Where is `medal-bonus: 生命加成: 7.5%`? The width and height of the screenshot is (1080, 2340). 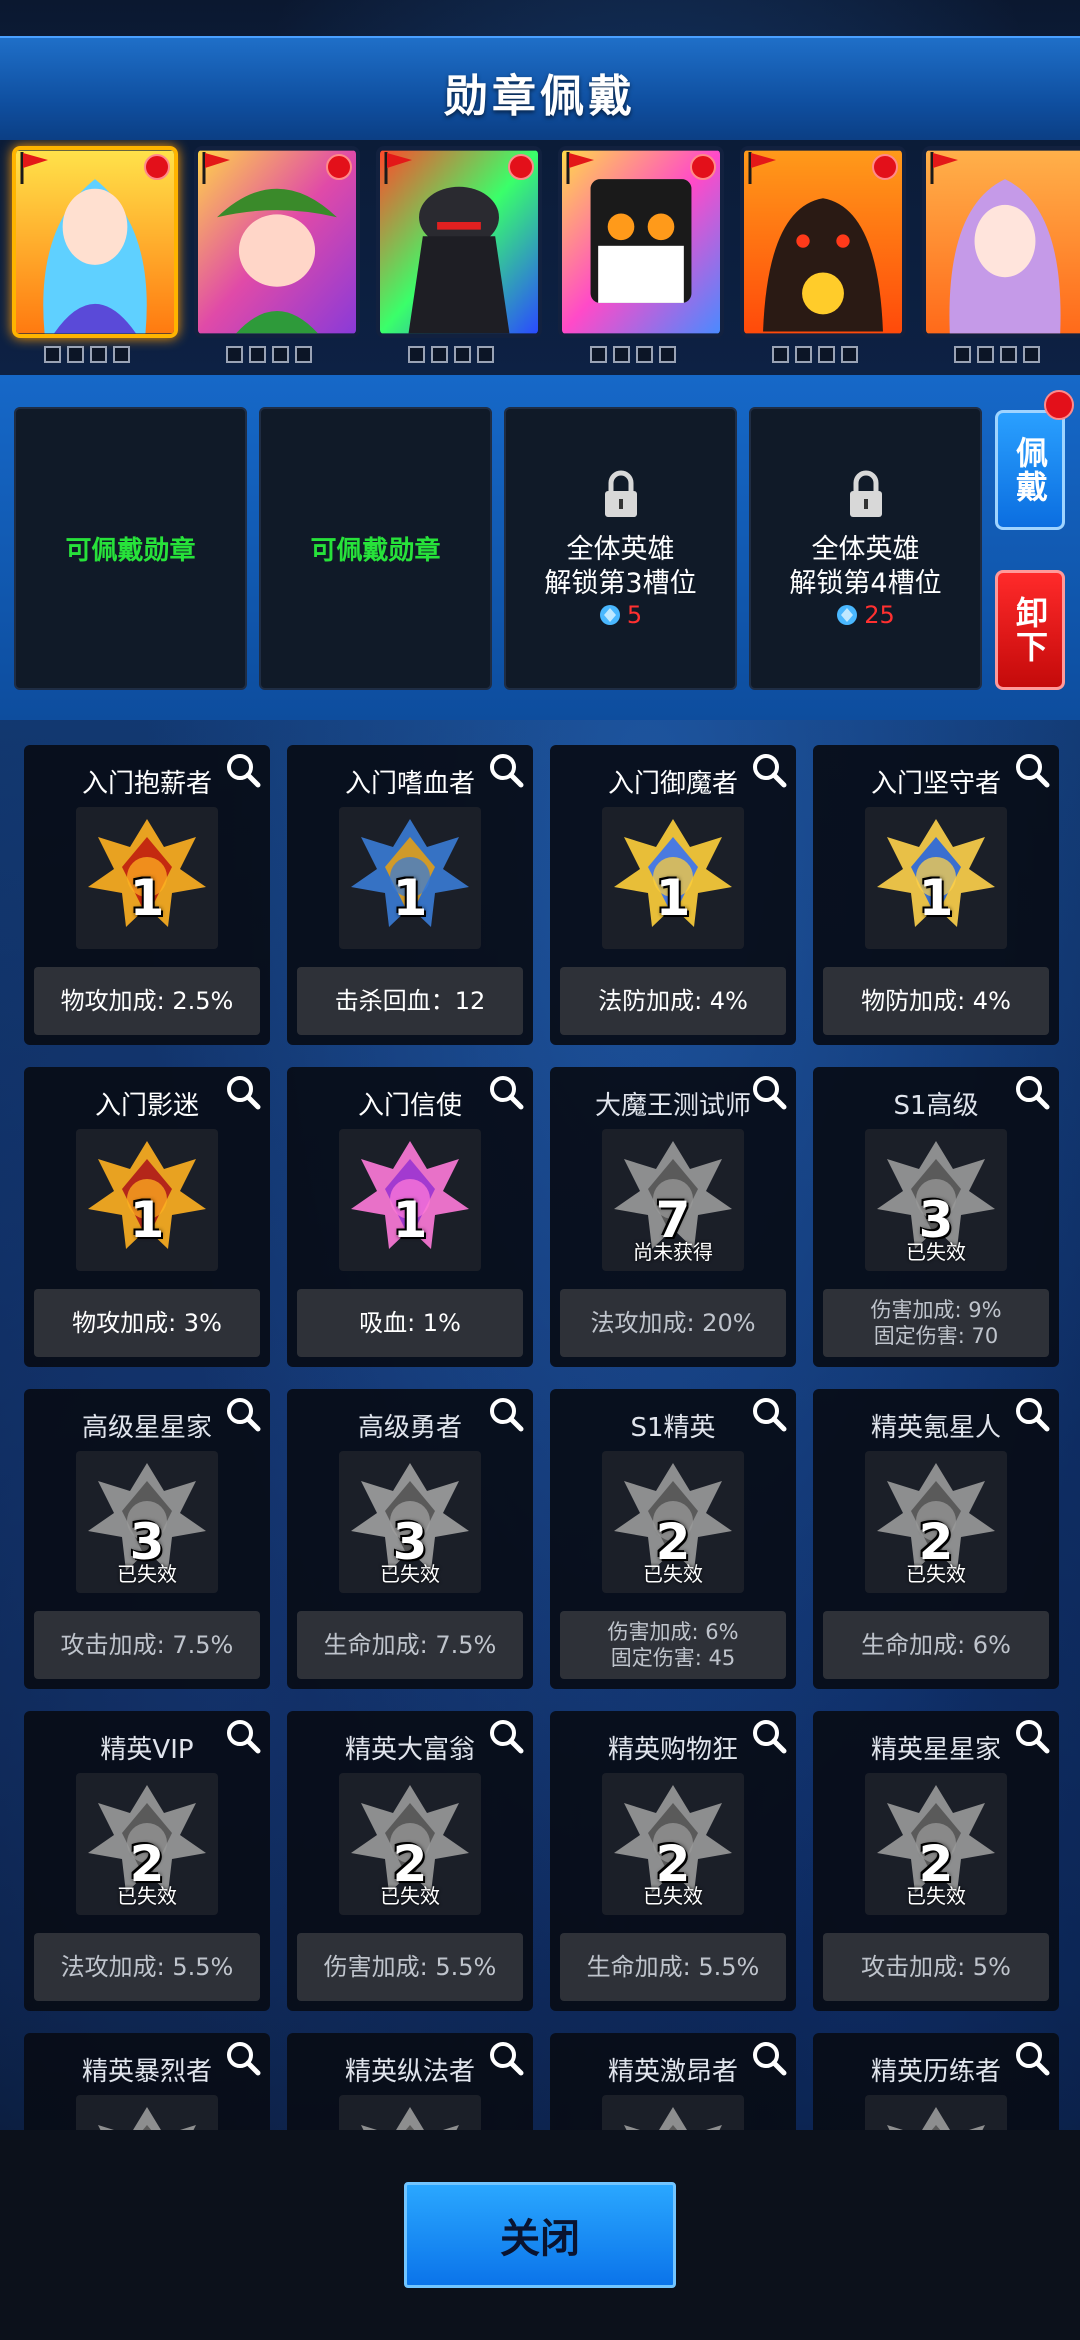 medal-bonus: 生命加成: 7.5% is located at coordinates (410, 1645).